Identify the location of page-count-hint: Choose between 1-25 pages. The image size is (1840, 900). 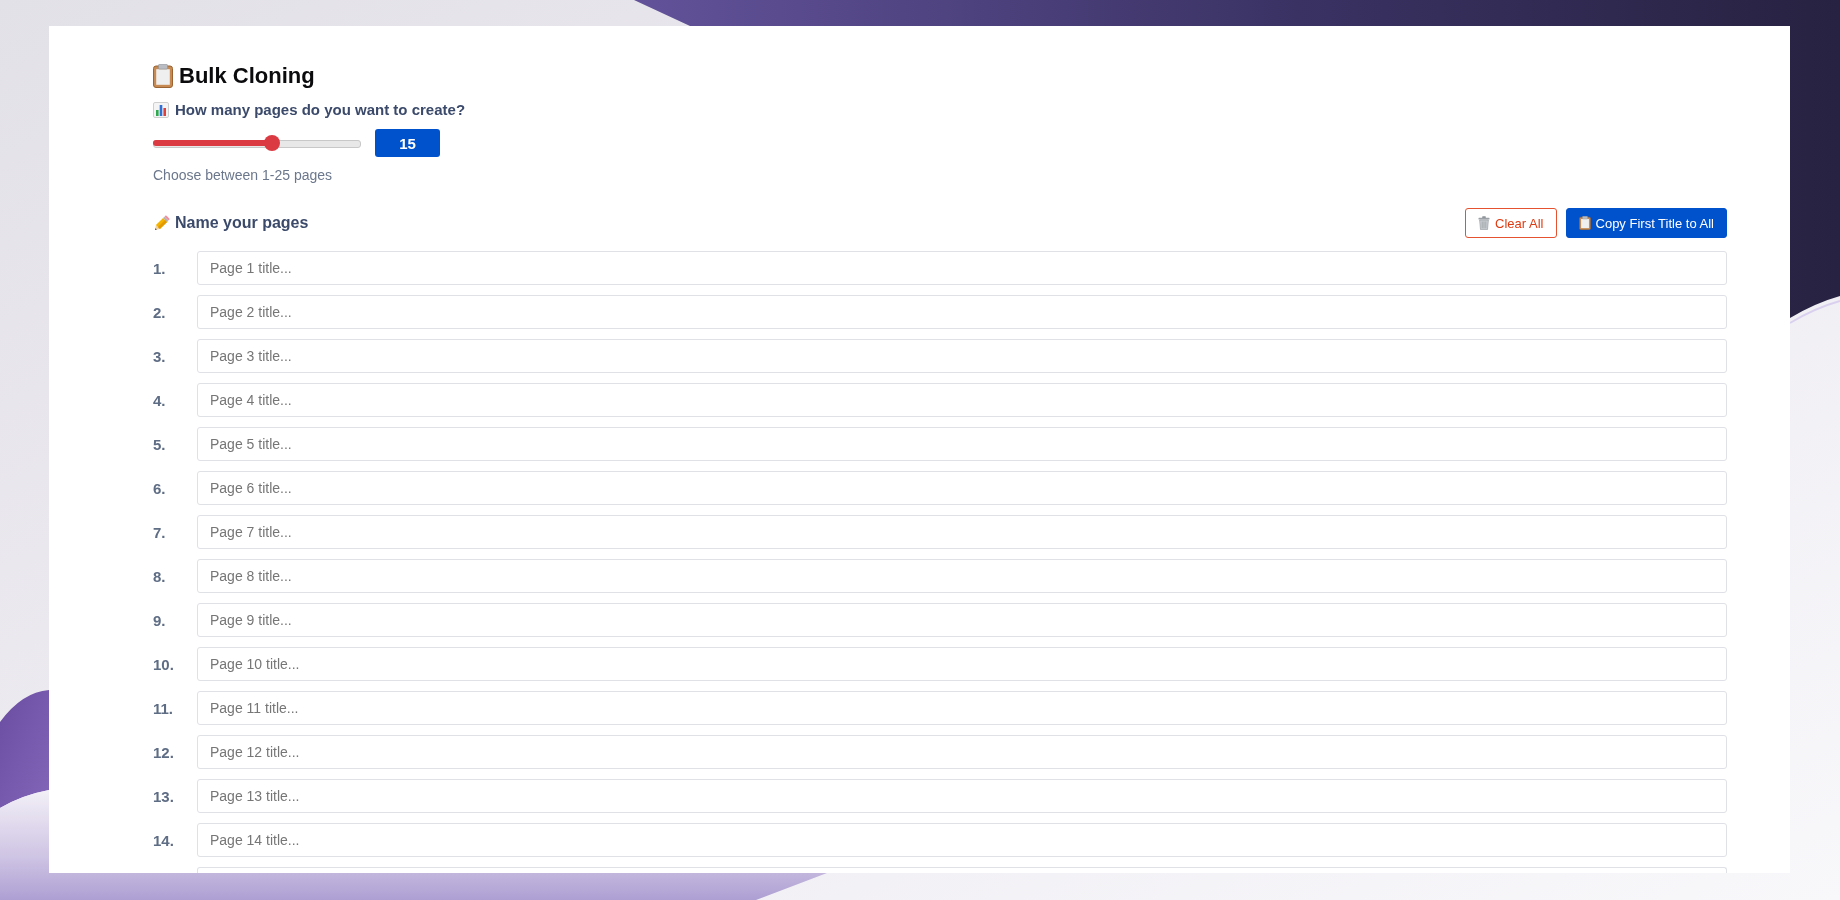
(243, 175).